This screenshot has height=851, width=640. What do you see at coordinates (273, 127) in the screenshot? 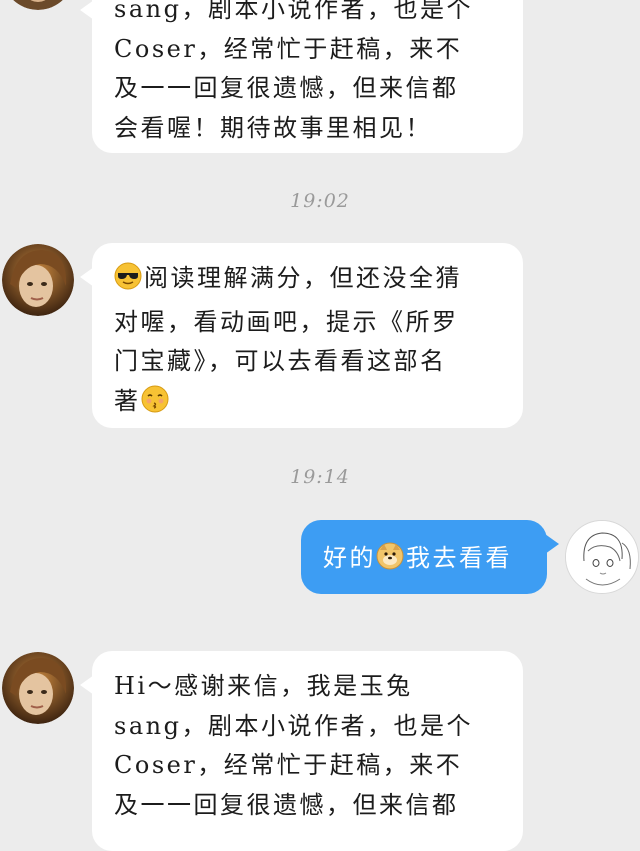
I see `message-line: 会看喔！期待故事里相见！` at bounding box center [273, 127].